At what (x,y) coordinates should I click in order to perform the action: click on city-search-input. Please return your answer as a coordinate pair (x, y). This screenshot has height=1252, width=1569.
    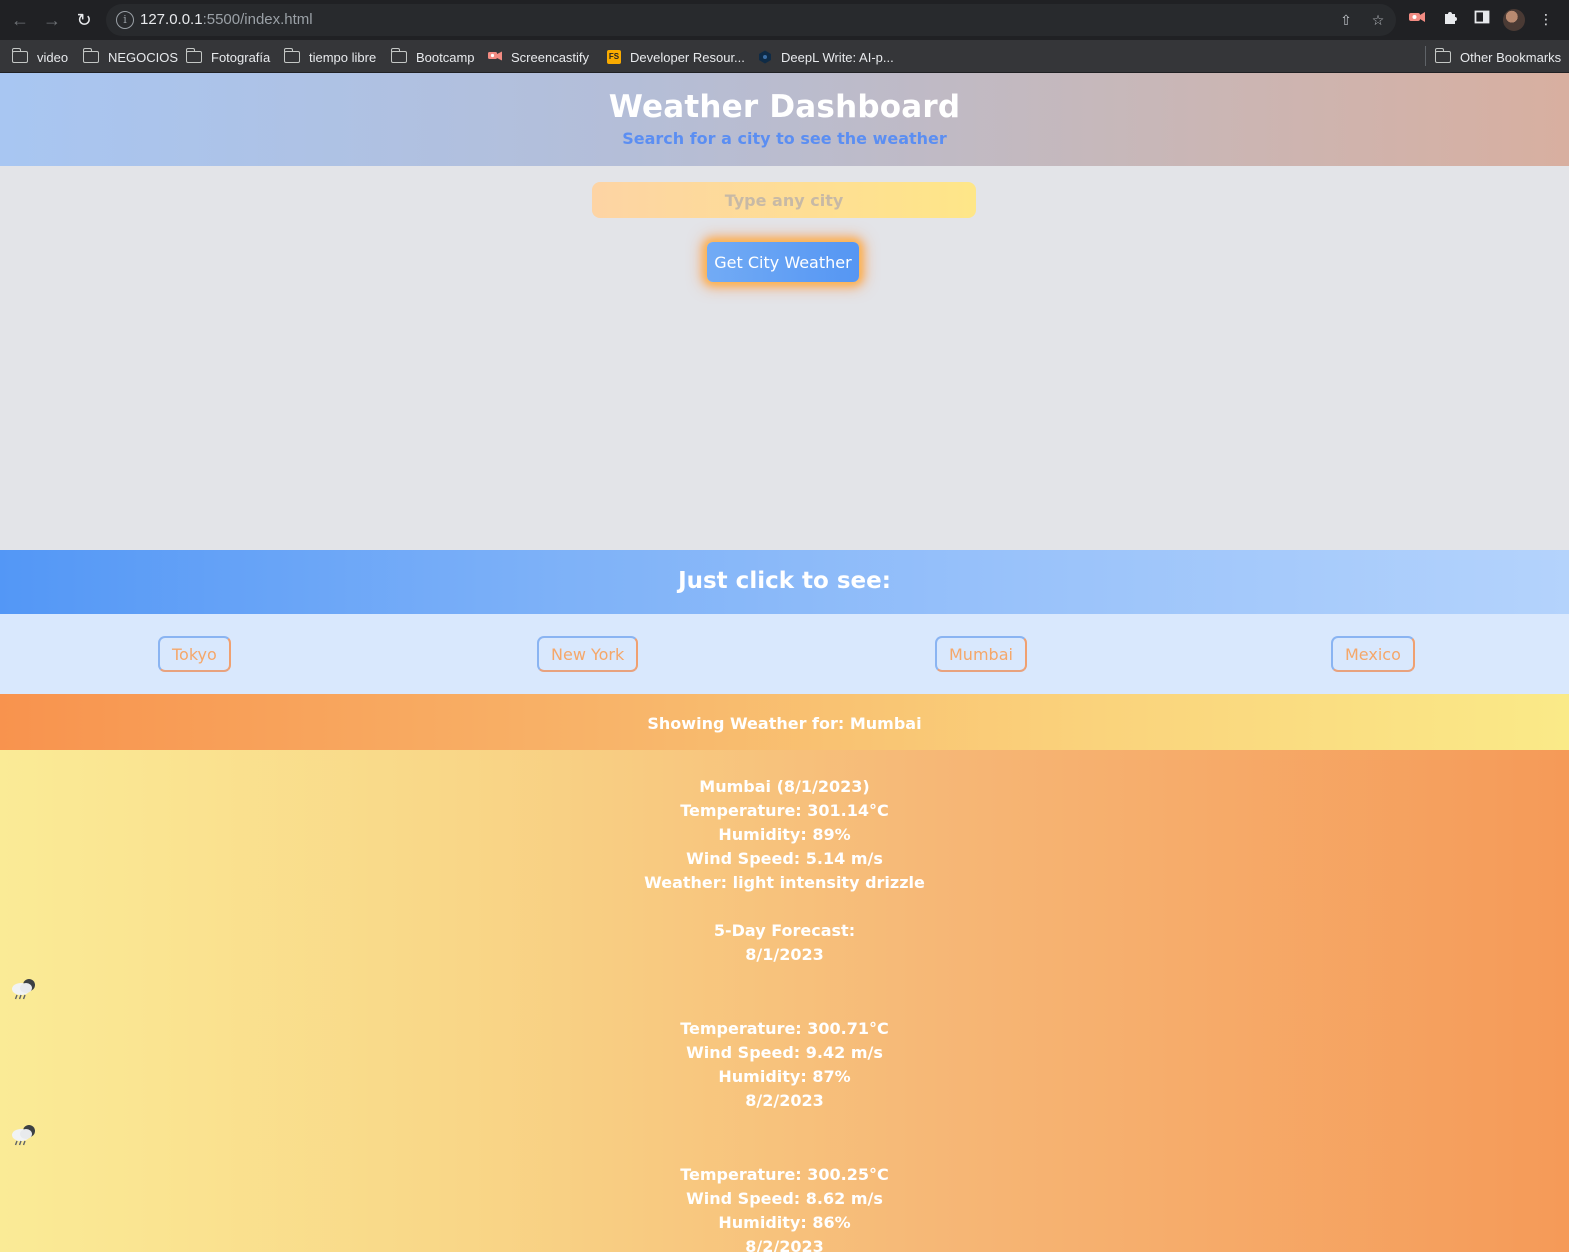
    Looking at the image, I should click on (784, 200).